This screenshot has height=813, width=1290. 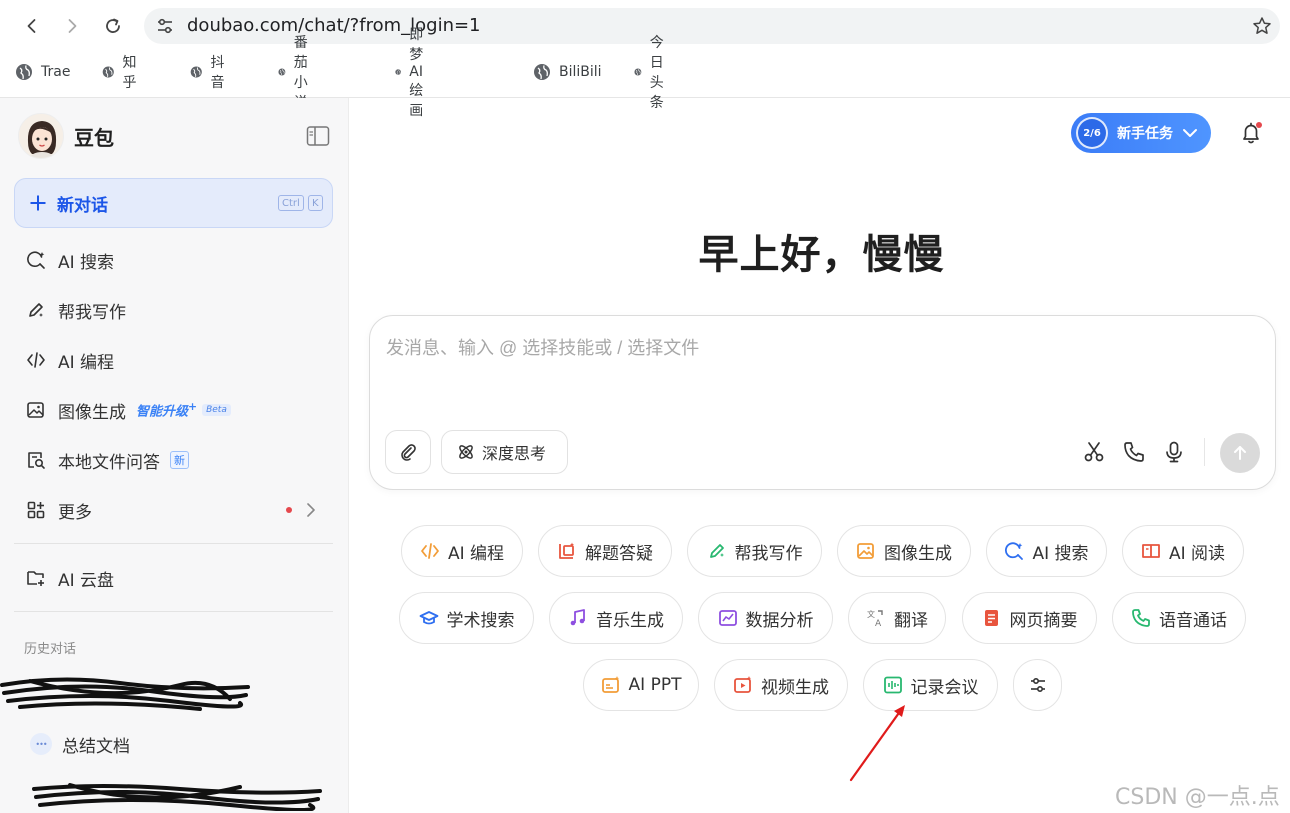 What do you see at coordinates (35, 578) in the screenshot?
I see `cloud-folder-icon` at bounding box center [35, 578].